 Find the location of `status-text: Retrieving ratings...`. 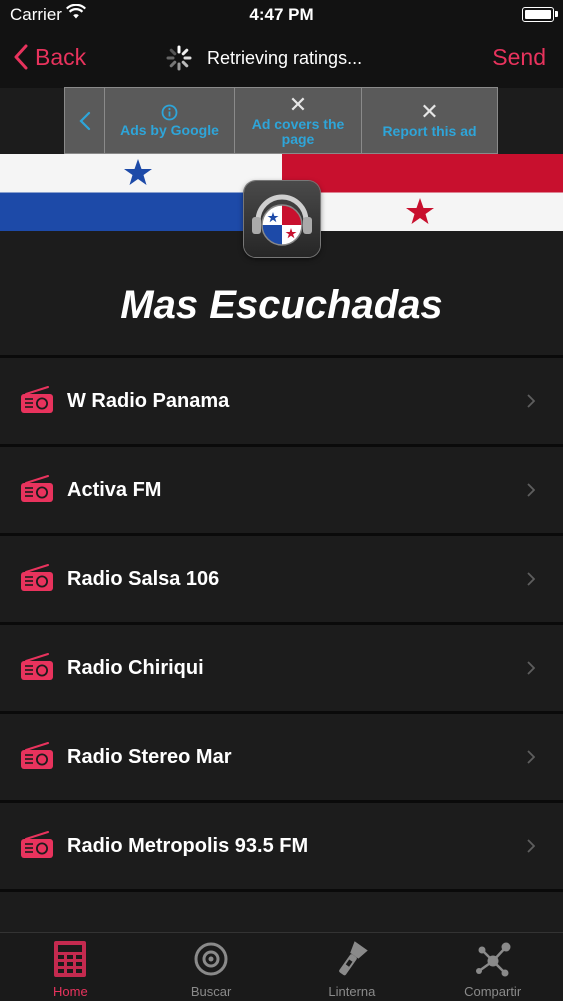

status-text: Retrieving ratings... is located at coordinates (285, 57).